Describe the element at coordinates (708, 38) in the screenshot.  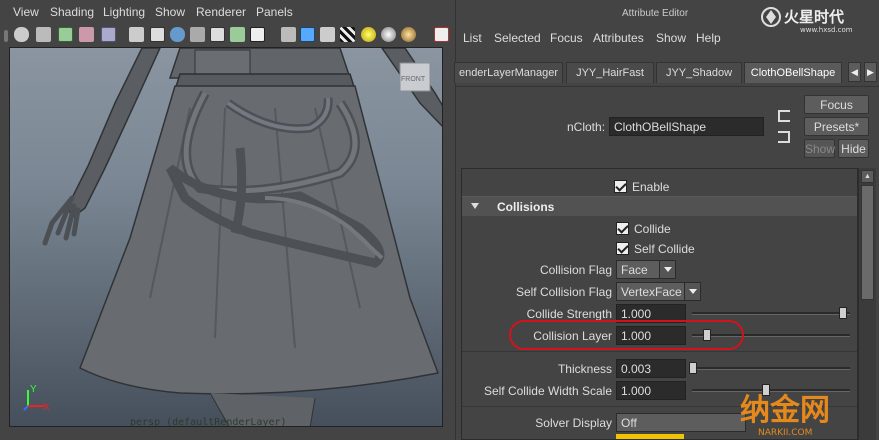
I see `menu-help: Help` at that location.